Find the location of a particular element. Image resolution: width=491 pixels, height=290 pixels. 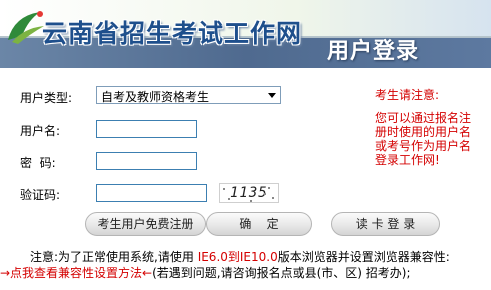

footer-notice-prefix: 注意:为了正常使用系统,请使用 is located at coordinates (114, 257).